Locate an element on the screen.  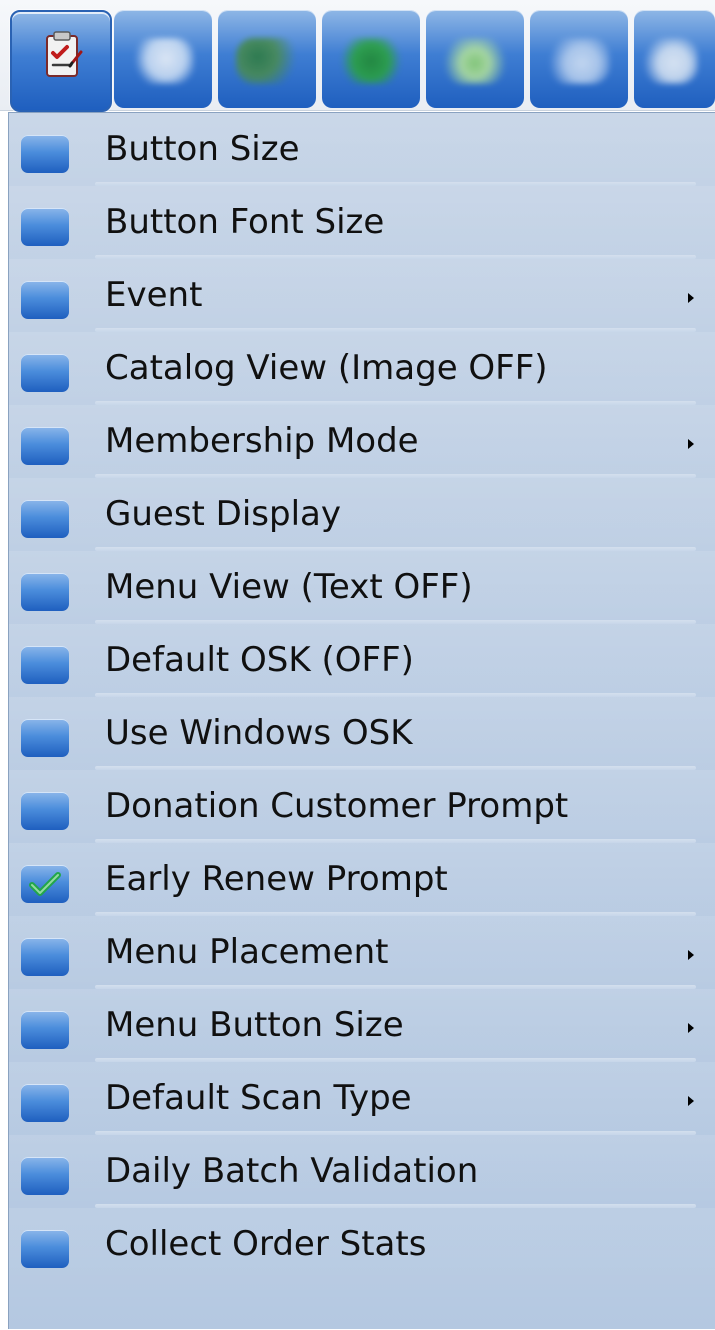
menu-item-catalog-view: Catalog View (Image OFF) is located at coordinates (362, 368).